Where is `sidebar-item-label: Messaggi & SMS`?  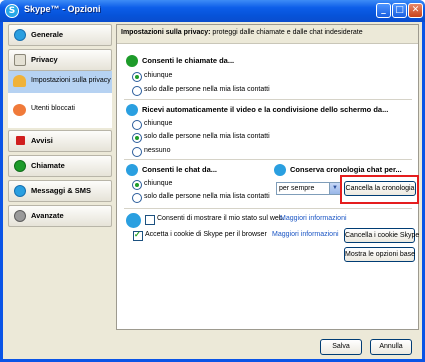
sidebar-item-label: Messaggi & SMS is located at coordinates (61, 190).